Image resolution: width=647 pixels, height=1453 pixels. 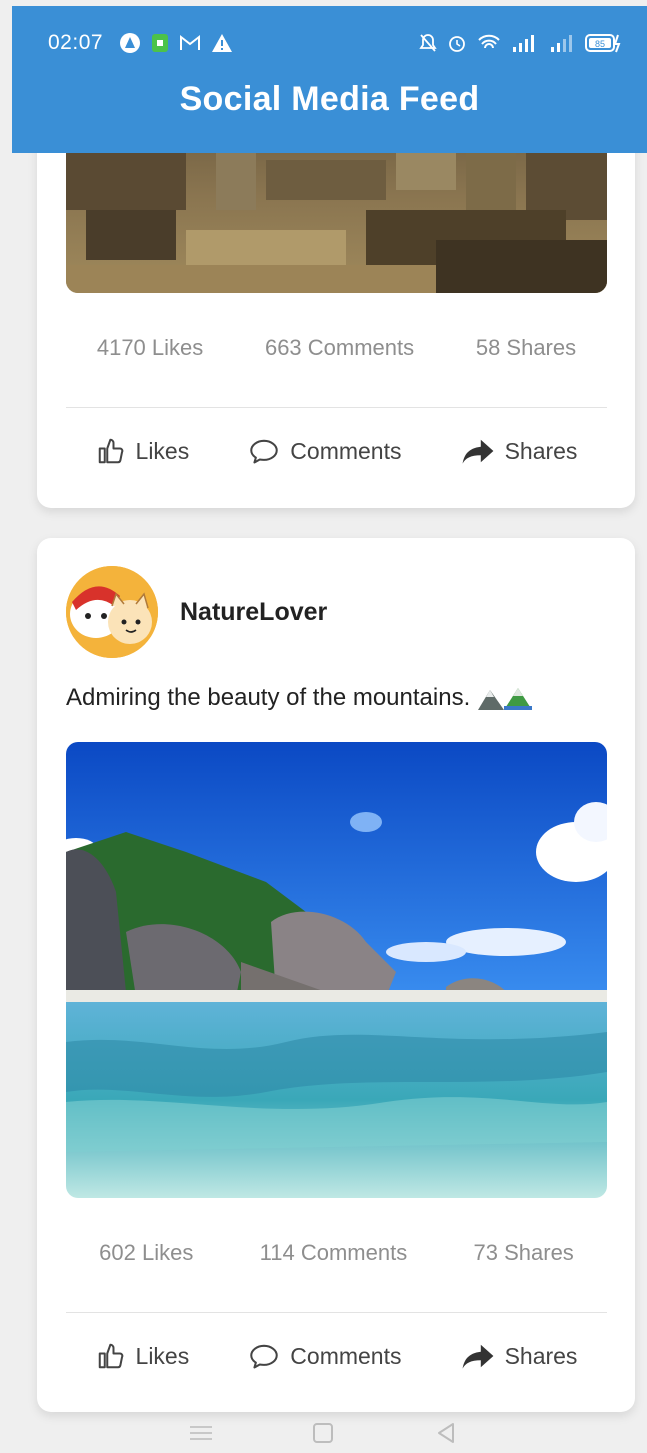 I want to click on wifi-icon, so click(x=489, y=43).